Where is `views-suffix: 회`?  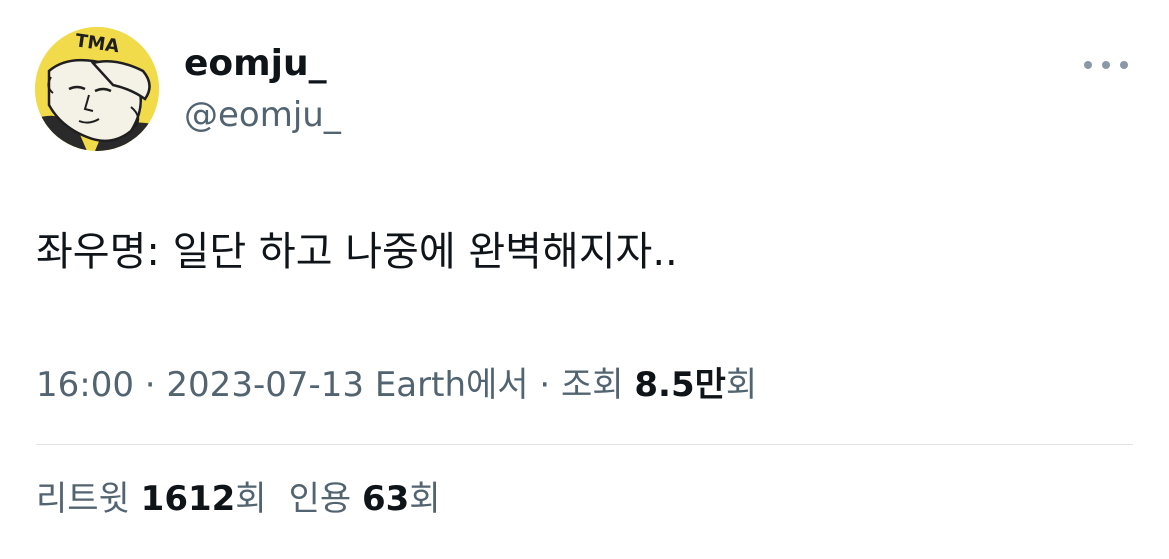 views-suffix: 회 is located at coordinates (741, 385).